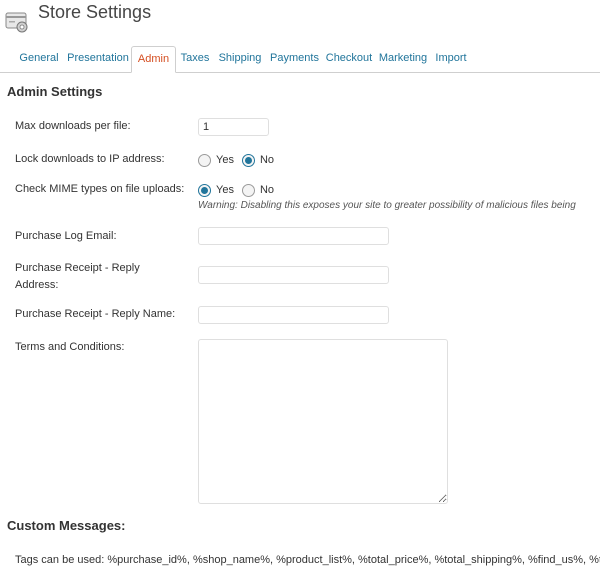  What do you see at coordinates (294, 58) in the screenshot?
I see `tab-payments: Payments` at bounding box center [294, 58].